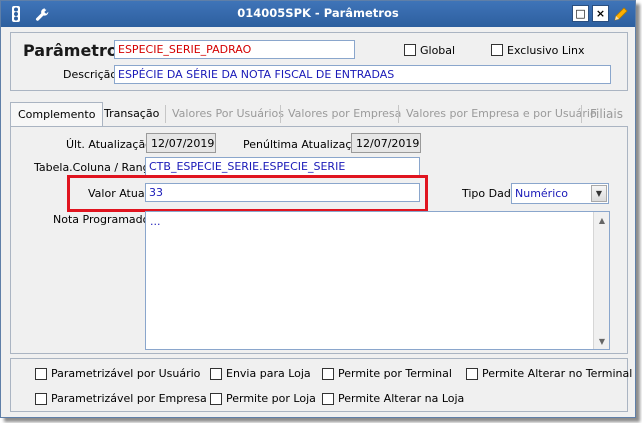 The image size is (642, 423). I want to click on tab-valores-por-empresa: Valores por Empresa, so click(344, 114).